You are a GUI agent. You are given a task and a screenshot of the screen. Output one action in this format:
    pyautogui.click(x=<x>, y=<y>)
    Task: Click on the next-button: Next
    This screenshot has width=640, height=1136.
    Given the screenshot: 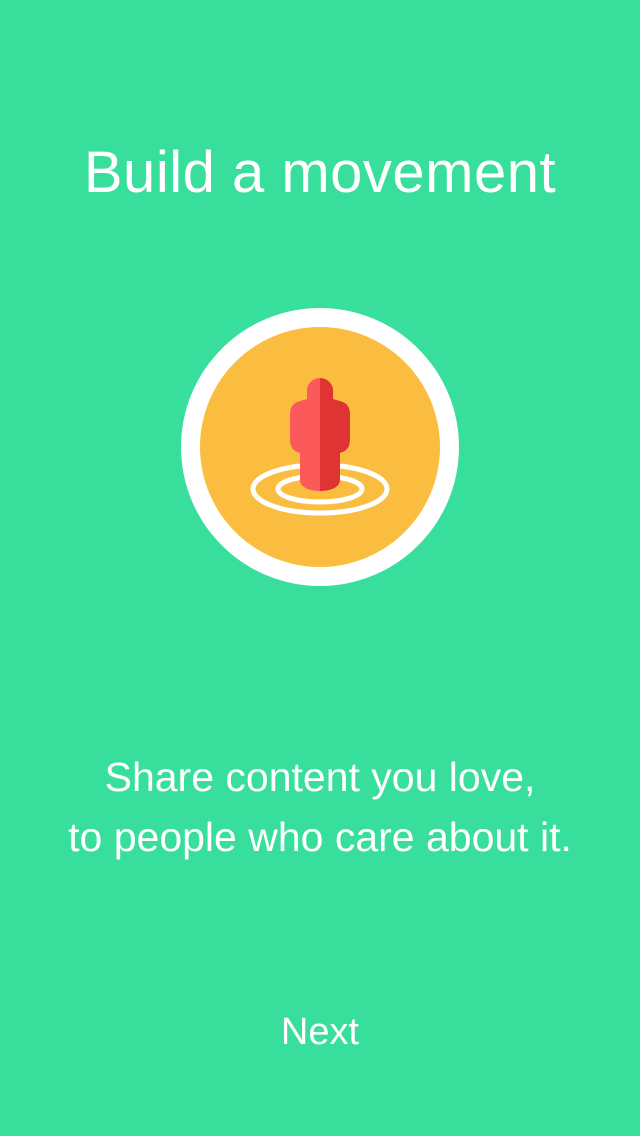 What is the action you would take?
    pyautogui.click(x=320, y=1032)
    